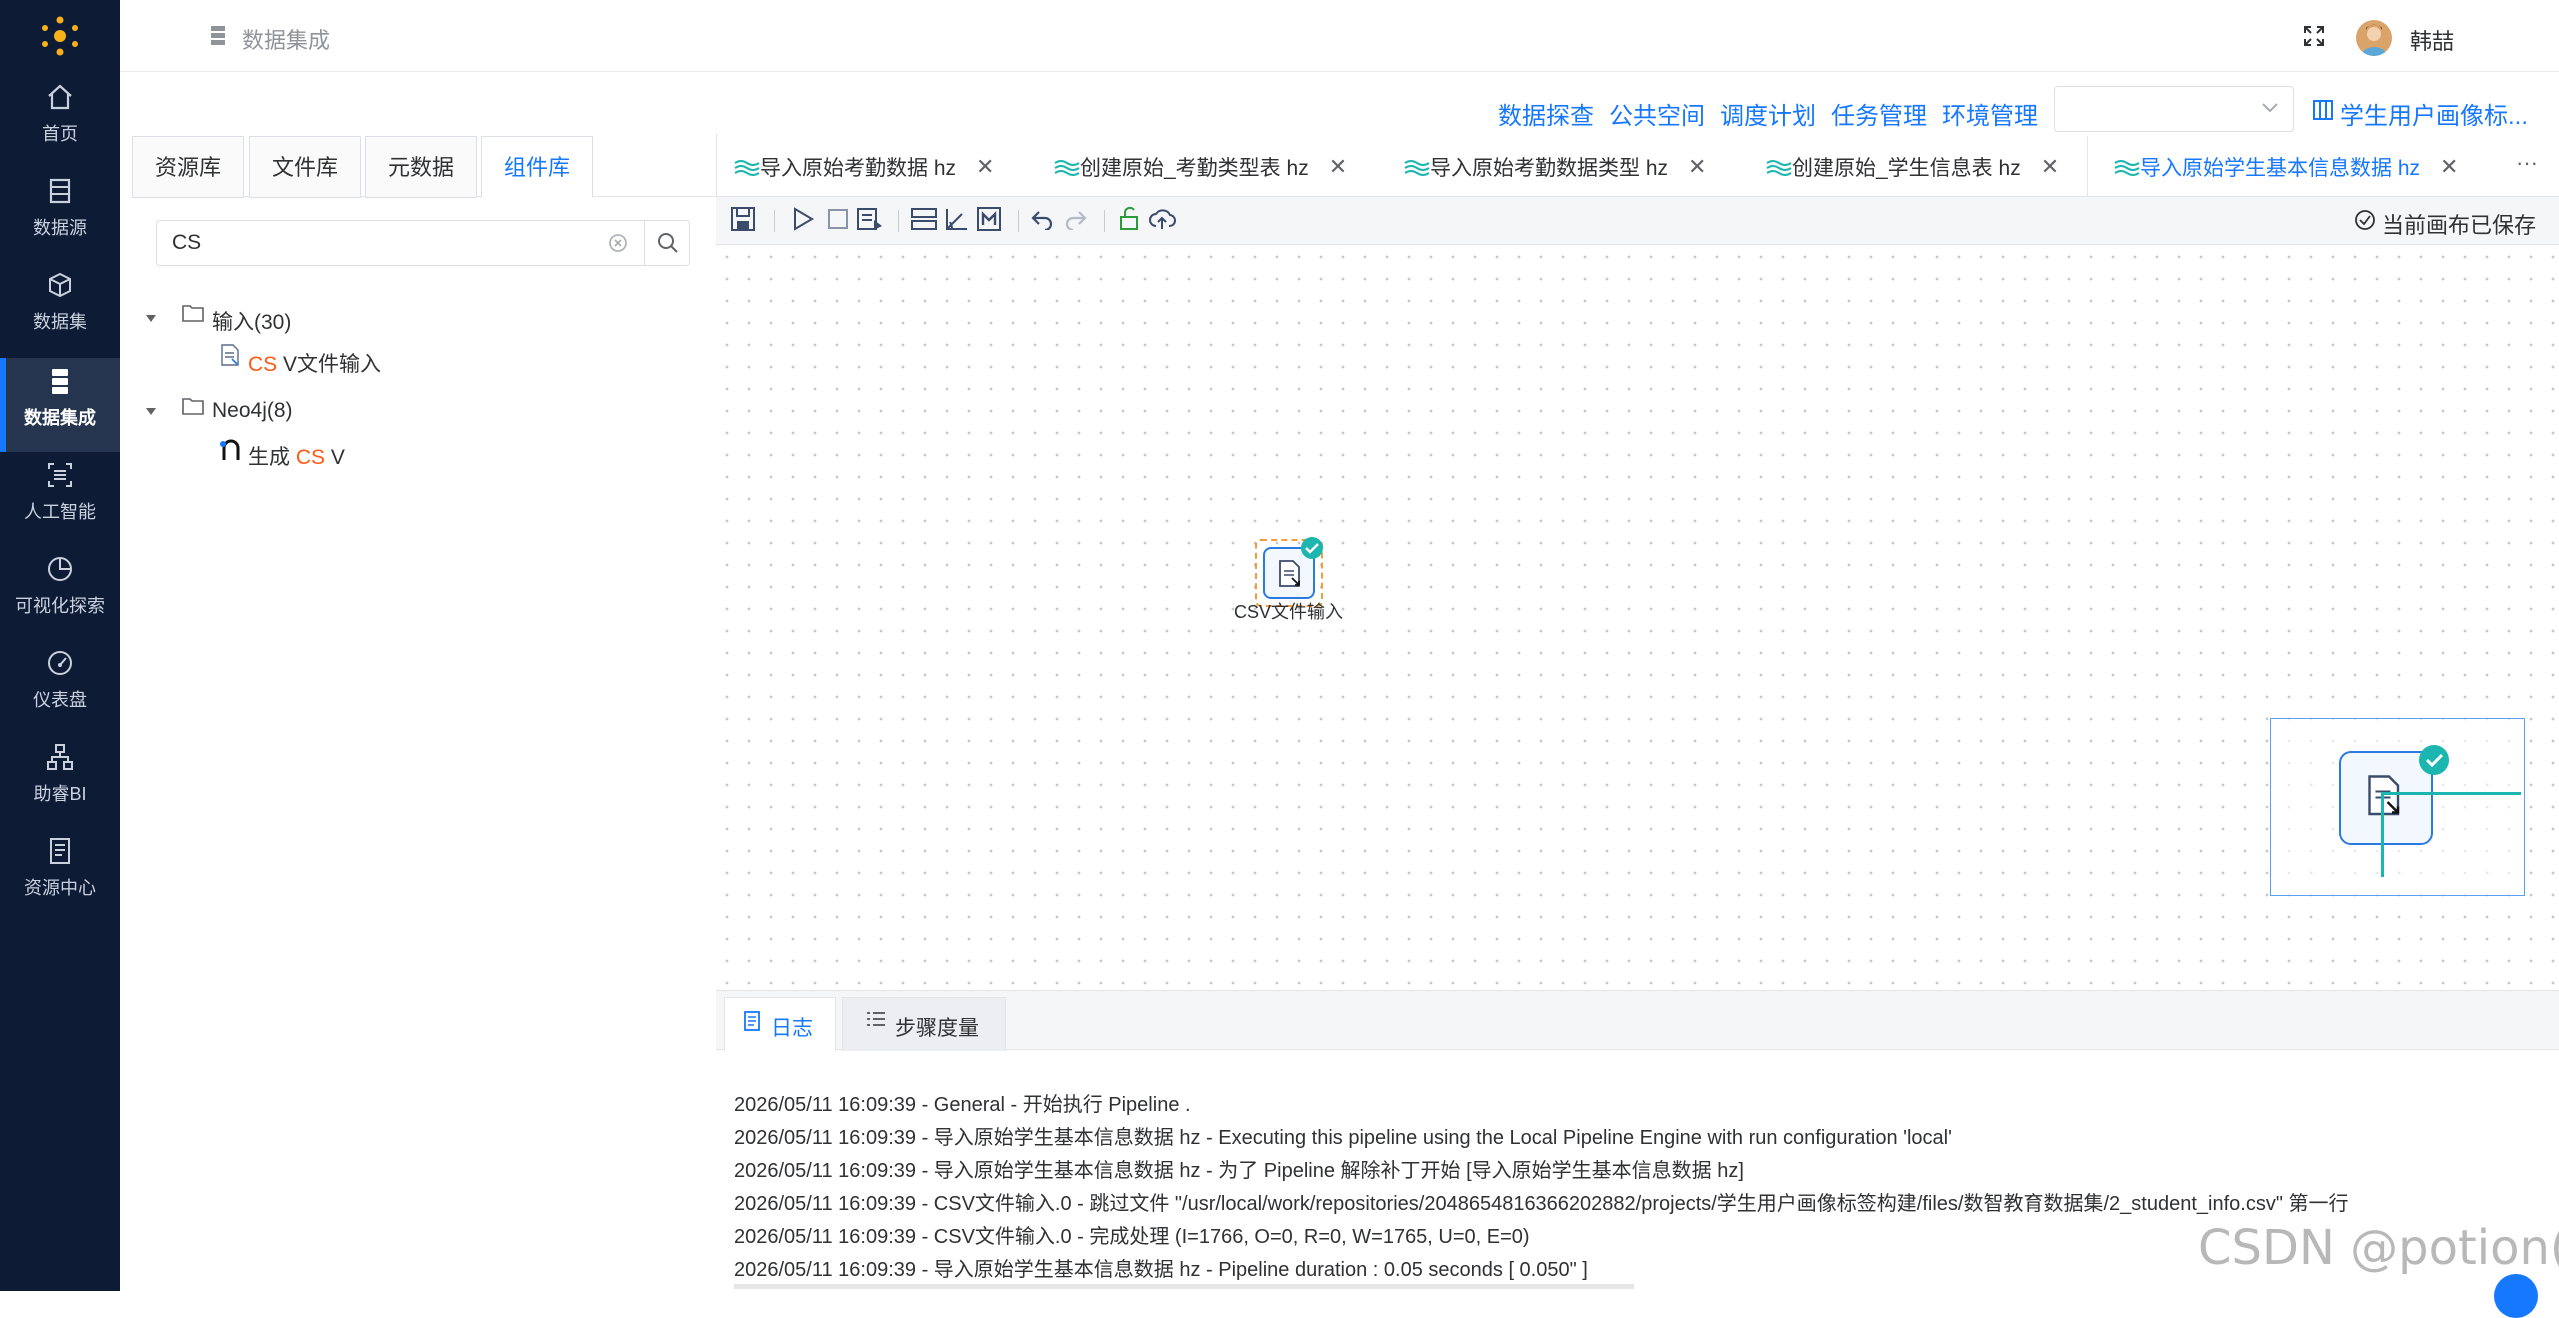 The height and width of the screenshot is (1318, 2559). I want to click on tab-step-metrics: 步骤度量, so click(924, 1024).